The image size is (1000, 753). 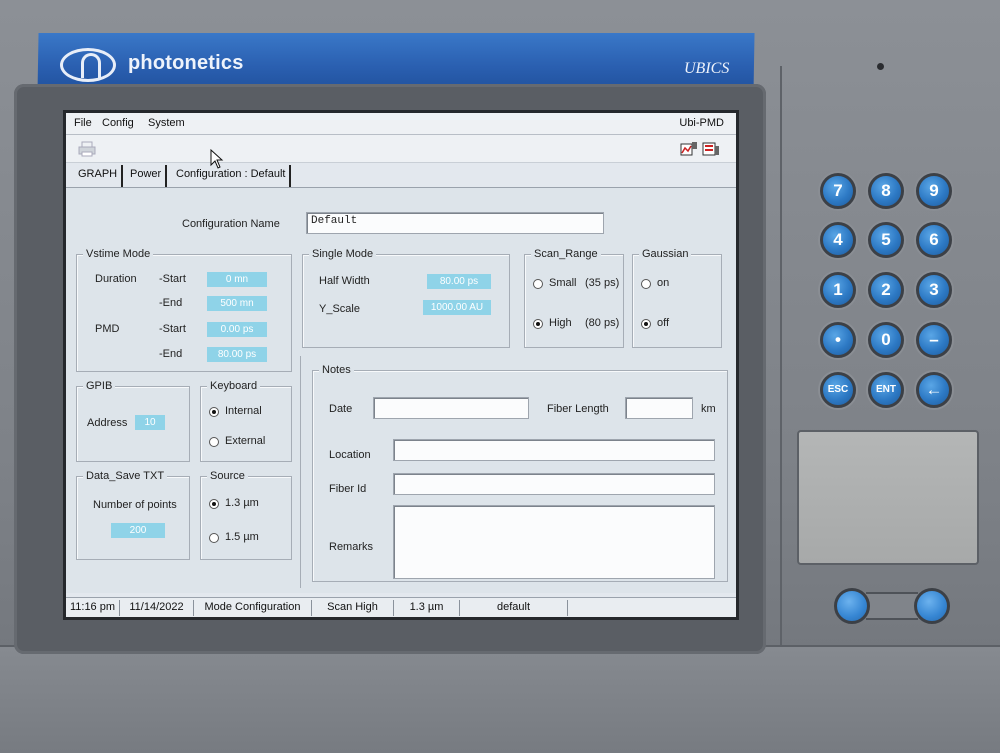 What do you see at coordinates (227, 476) in the screenshot?
I see `source-title: Source` at bounding box center [227, 476].